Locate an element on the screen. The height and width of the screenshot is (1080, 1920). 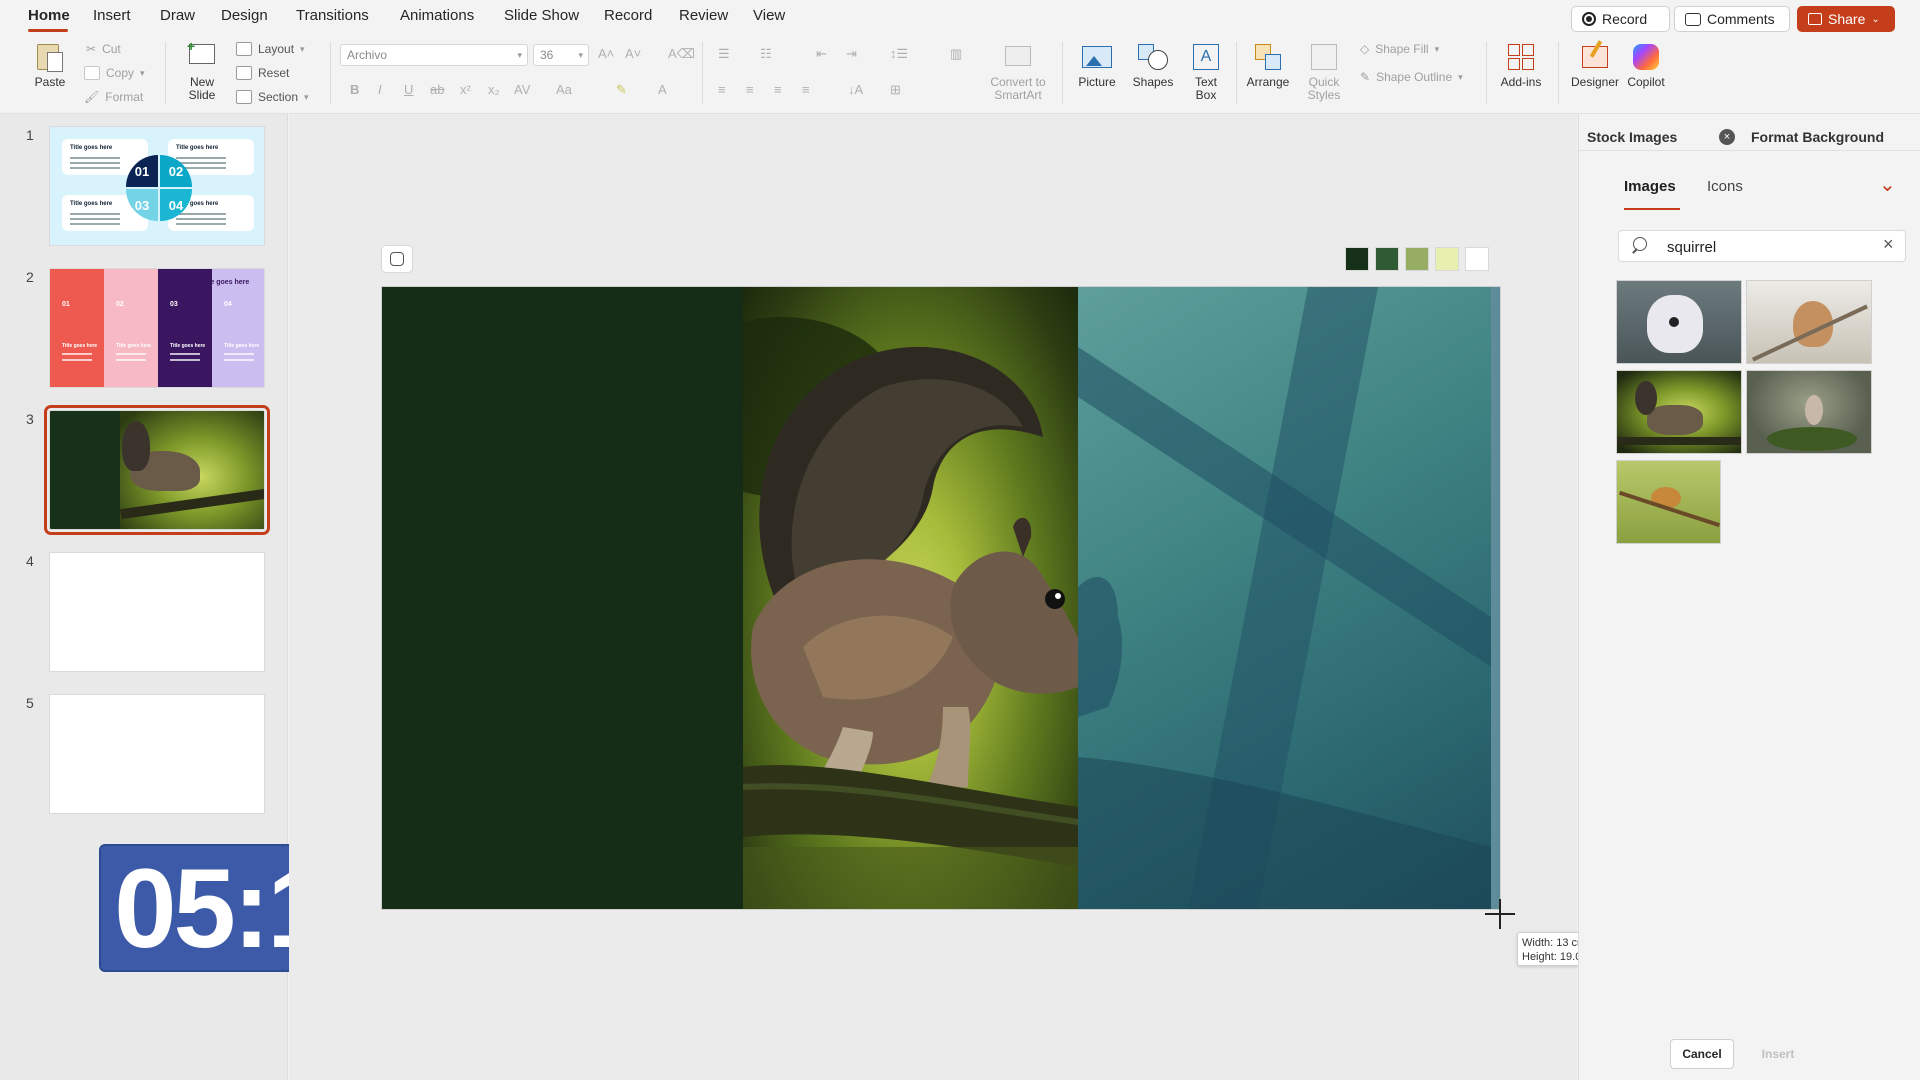
clear-formatting-icon: A⌫ is located at coordinates (681, 54).